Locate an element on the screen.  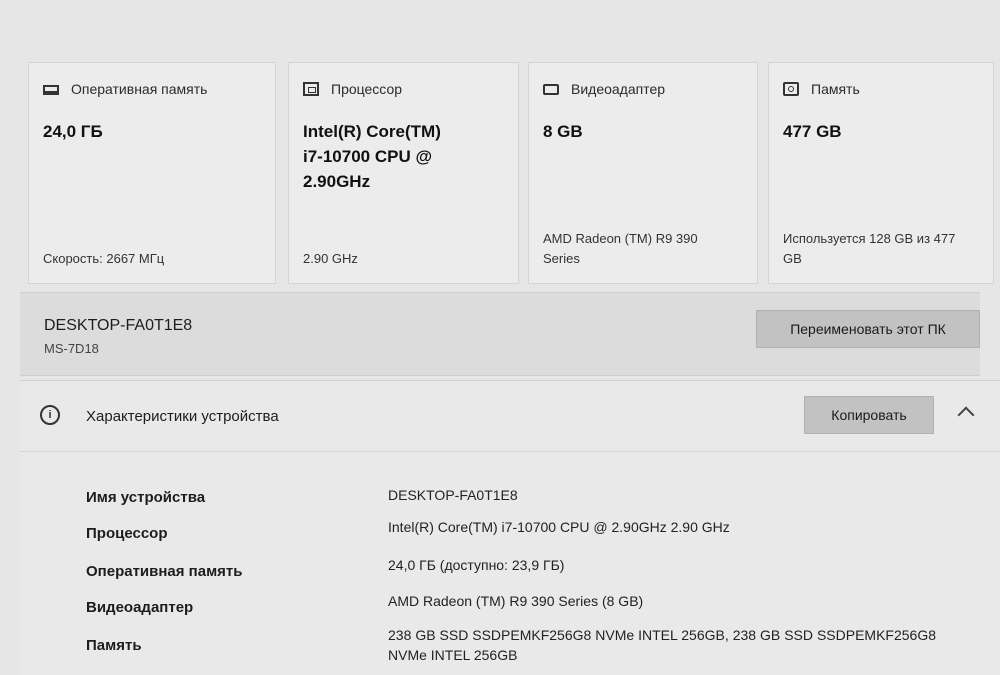
device-specifications-header: i Характеристики устройства Копировать is located at coordinates (510, 416).